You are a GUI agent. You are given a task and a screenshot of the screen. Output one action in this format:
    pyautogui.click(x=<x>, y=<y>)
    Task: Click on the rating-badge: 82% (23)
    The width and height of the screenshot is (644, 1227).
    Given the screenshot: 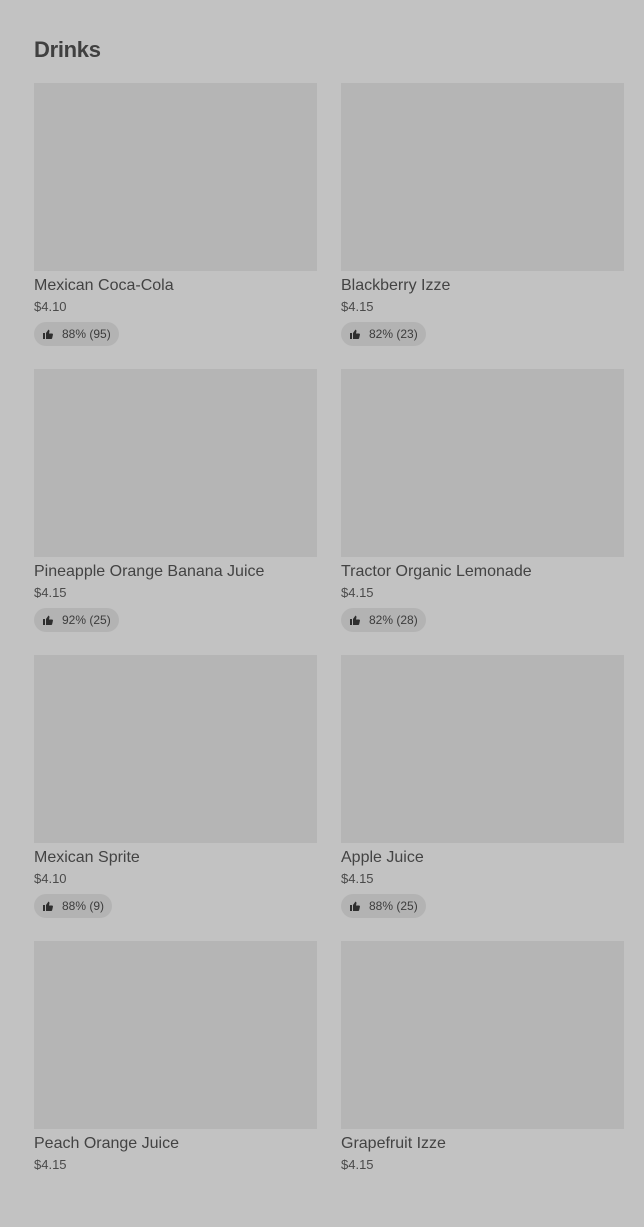 What is the action you would take?
    pyautogui.click(x=383, y=334)
    